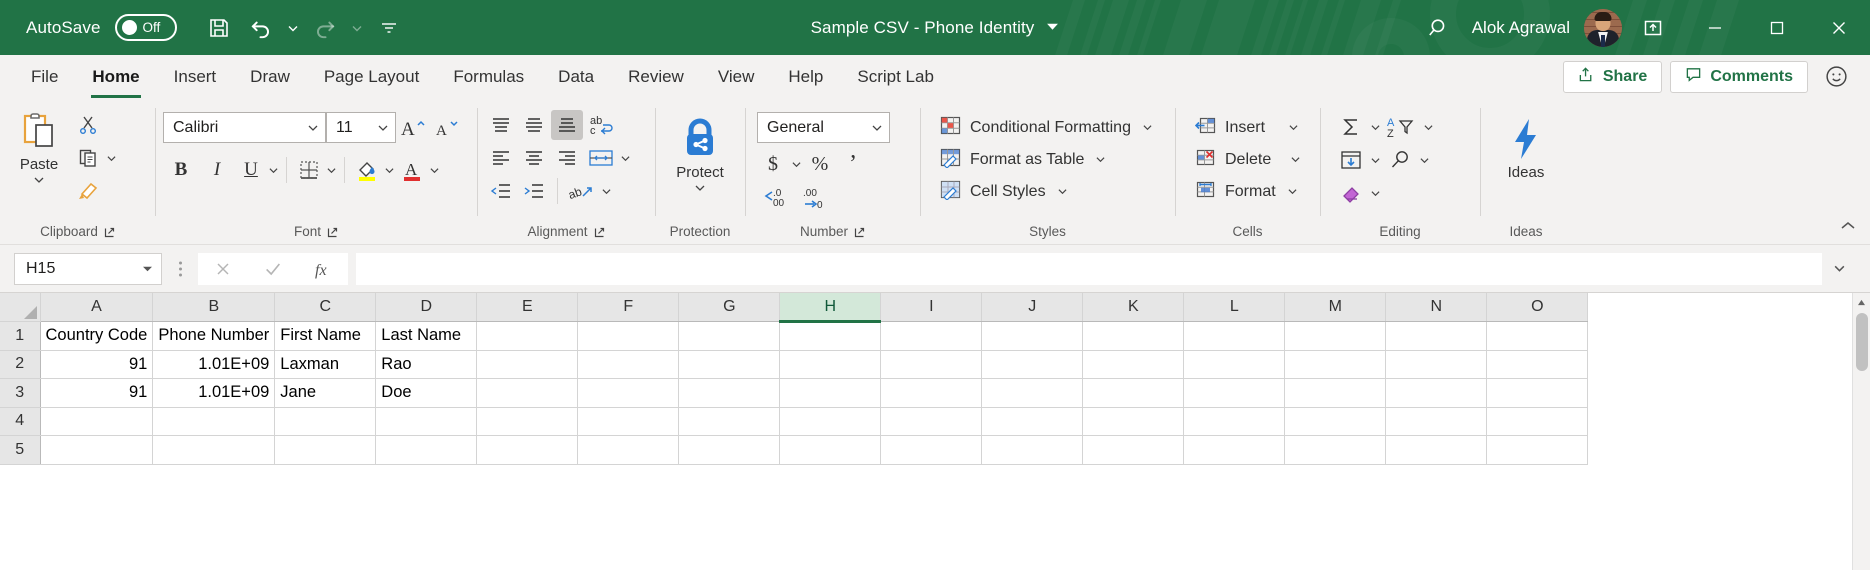  Describe the element at coordinates (325, 28) in the screenshot. I see `redo-icon` at that location.